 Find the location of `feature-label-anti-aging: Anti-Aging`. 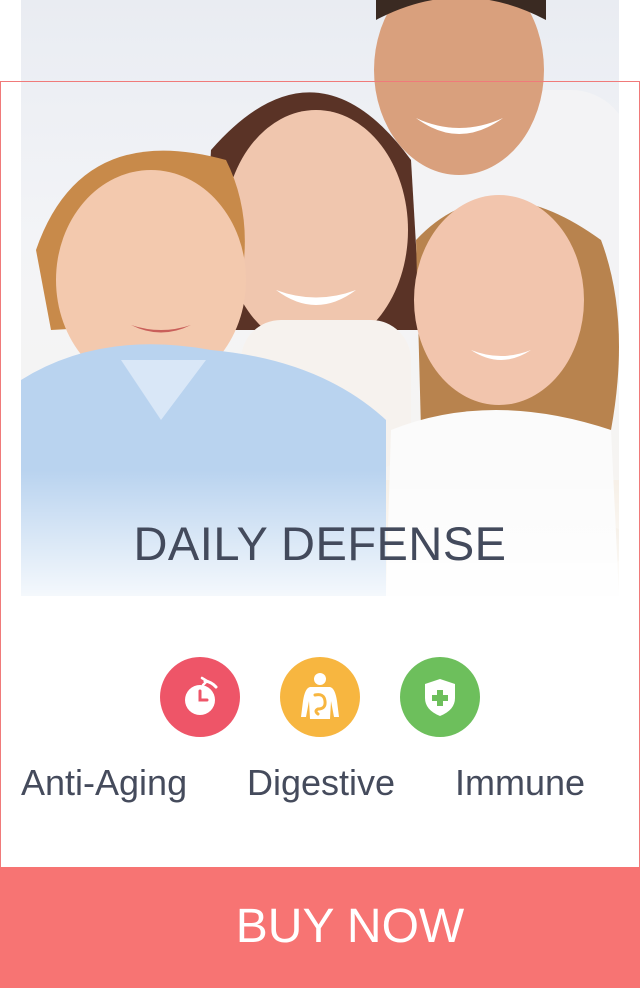

feature-label-anti-aging: Anti-Aging is located at coordinates (104, 782).